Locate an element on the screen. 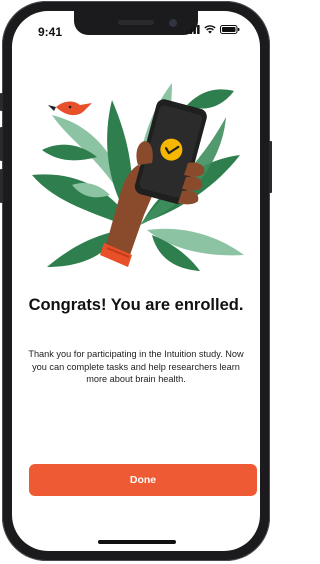  status-icons is located at coordinates (213, 29).